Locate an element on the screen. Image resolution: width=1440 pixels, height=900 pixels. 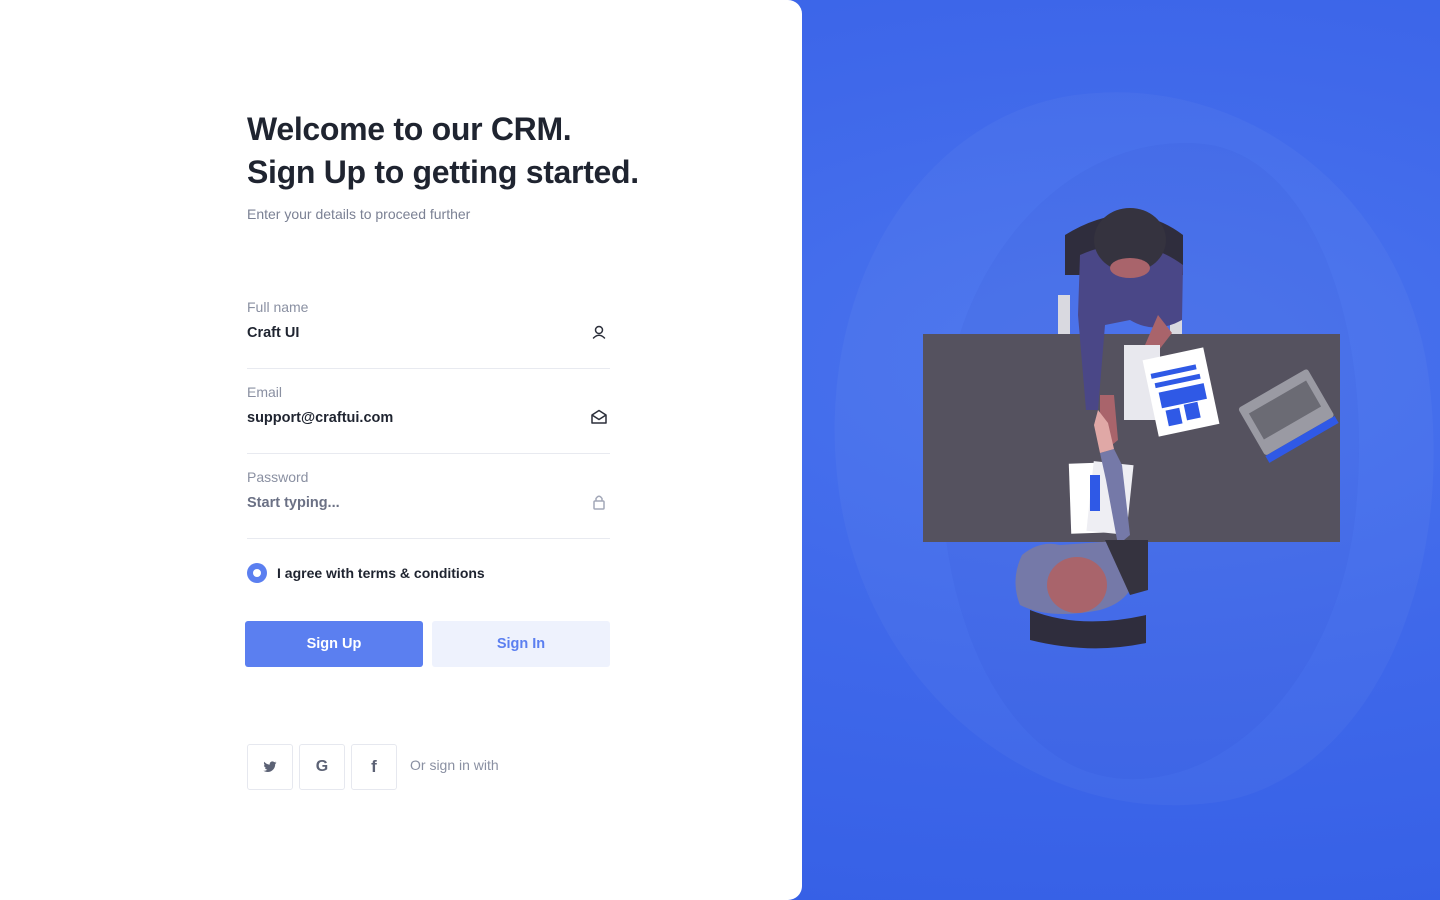
title-line-1: Welcome to our CRM. is located at coordinates (409, 129).